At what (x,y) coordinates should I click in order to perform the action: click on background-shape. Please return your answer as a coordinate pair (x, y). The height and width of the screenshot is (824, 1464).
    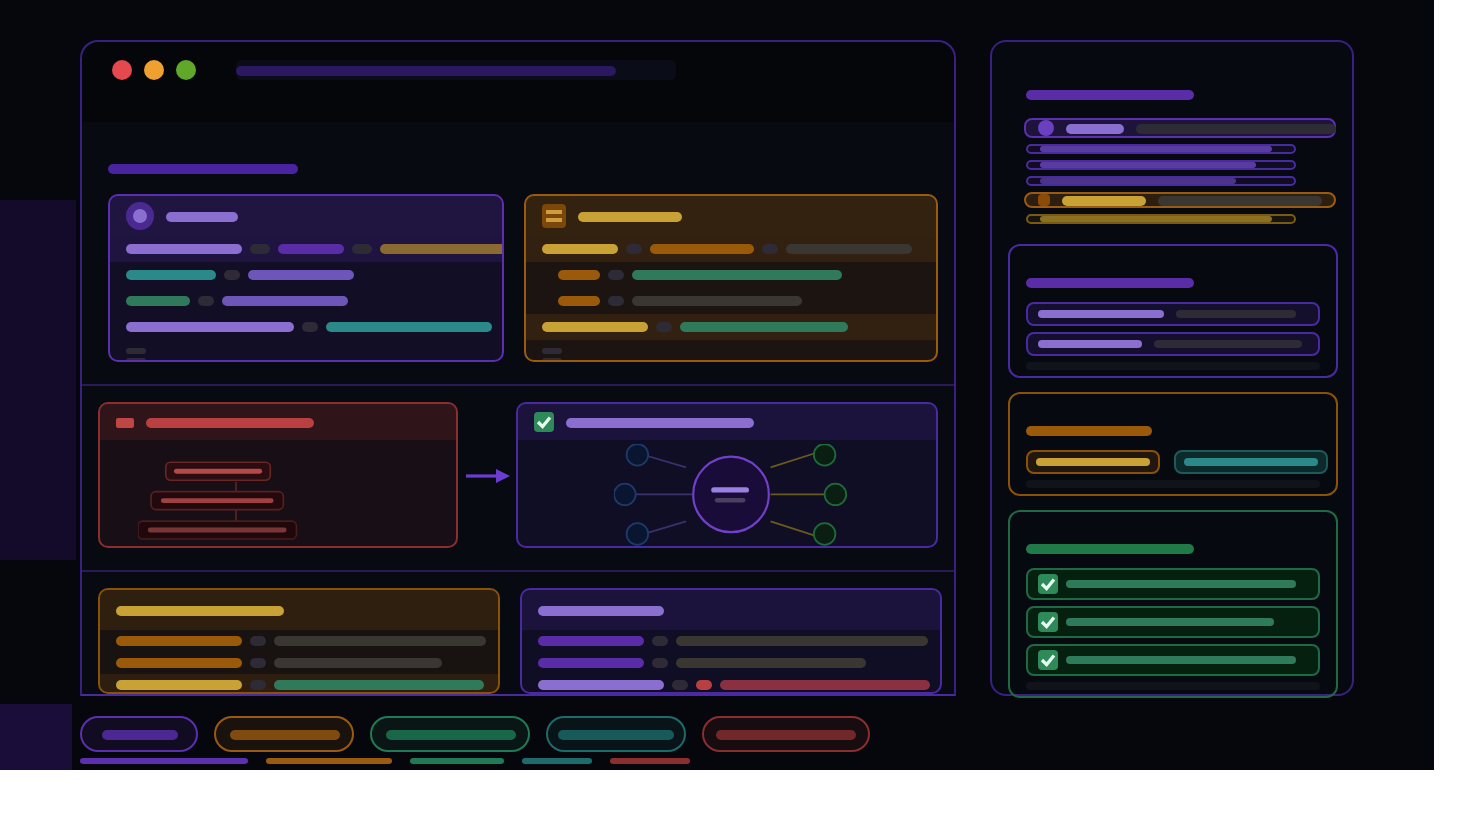
    Looking at the image, I should click on (36, 737).